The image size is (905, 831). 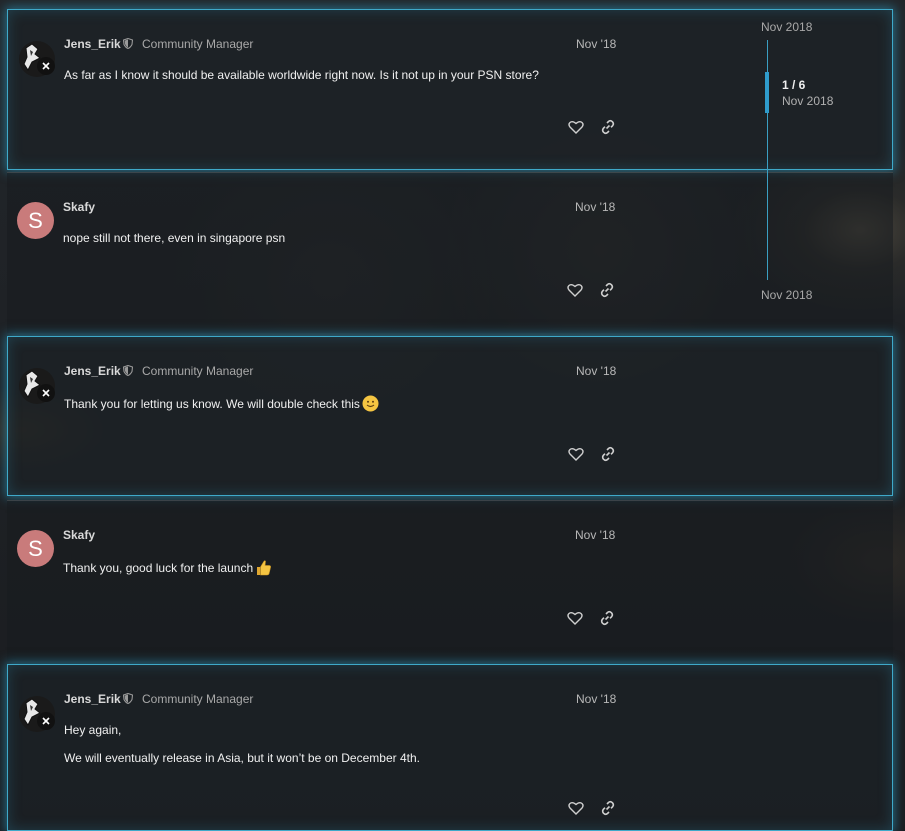 I want to click on timeline-position-date: Nov 2018, so click(x=808, y=101).